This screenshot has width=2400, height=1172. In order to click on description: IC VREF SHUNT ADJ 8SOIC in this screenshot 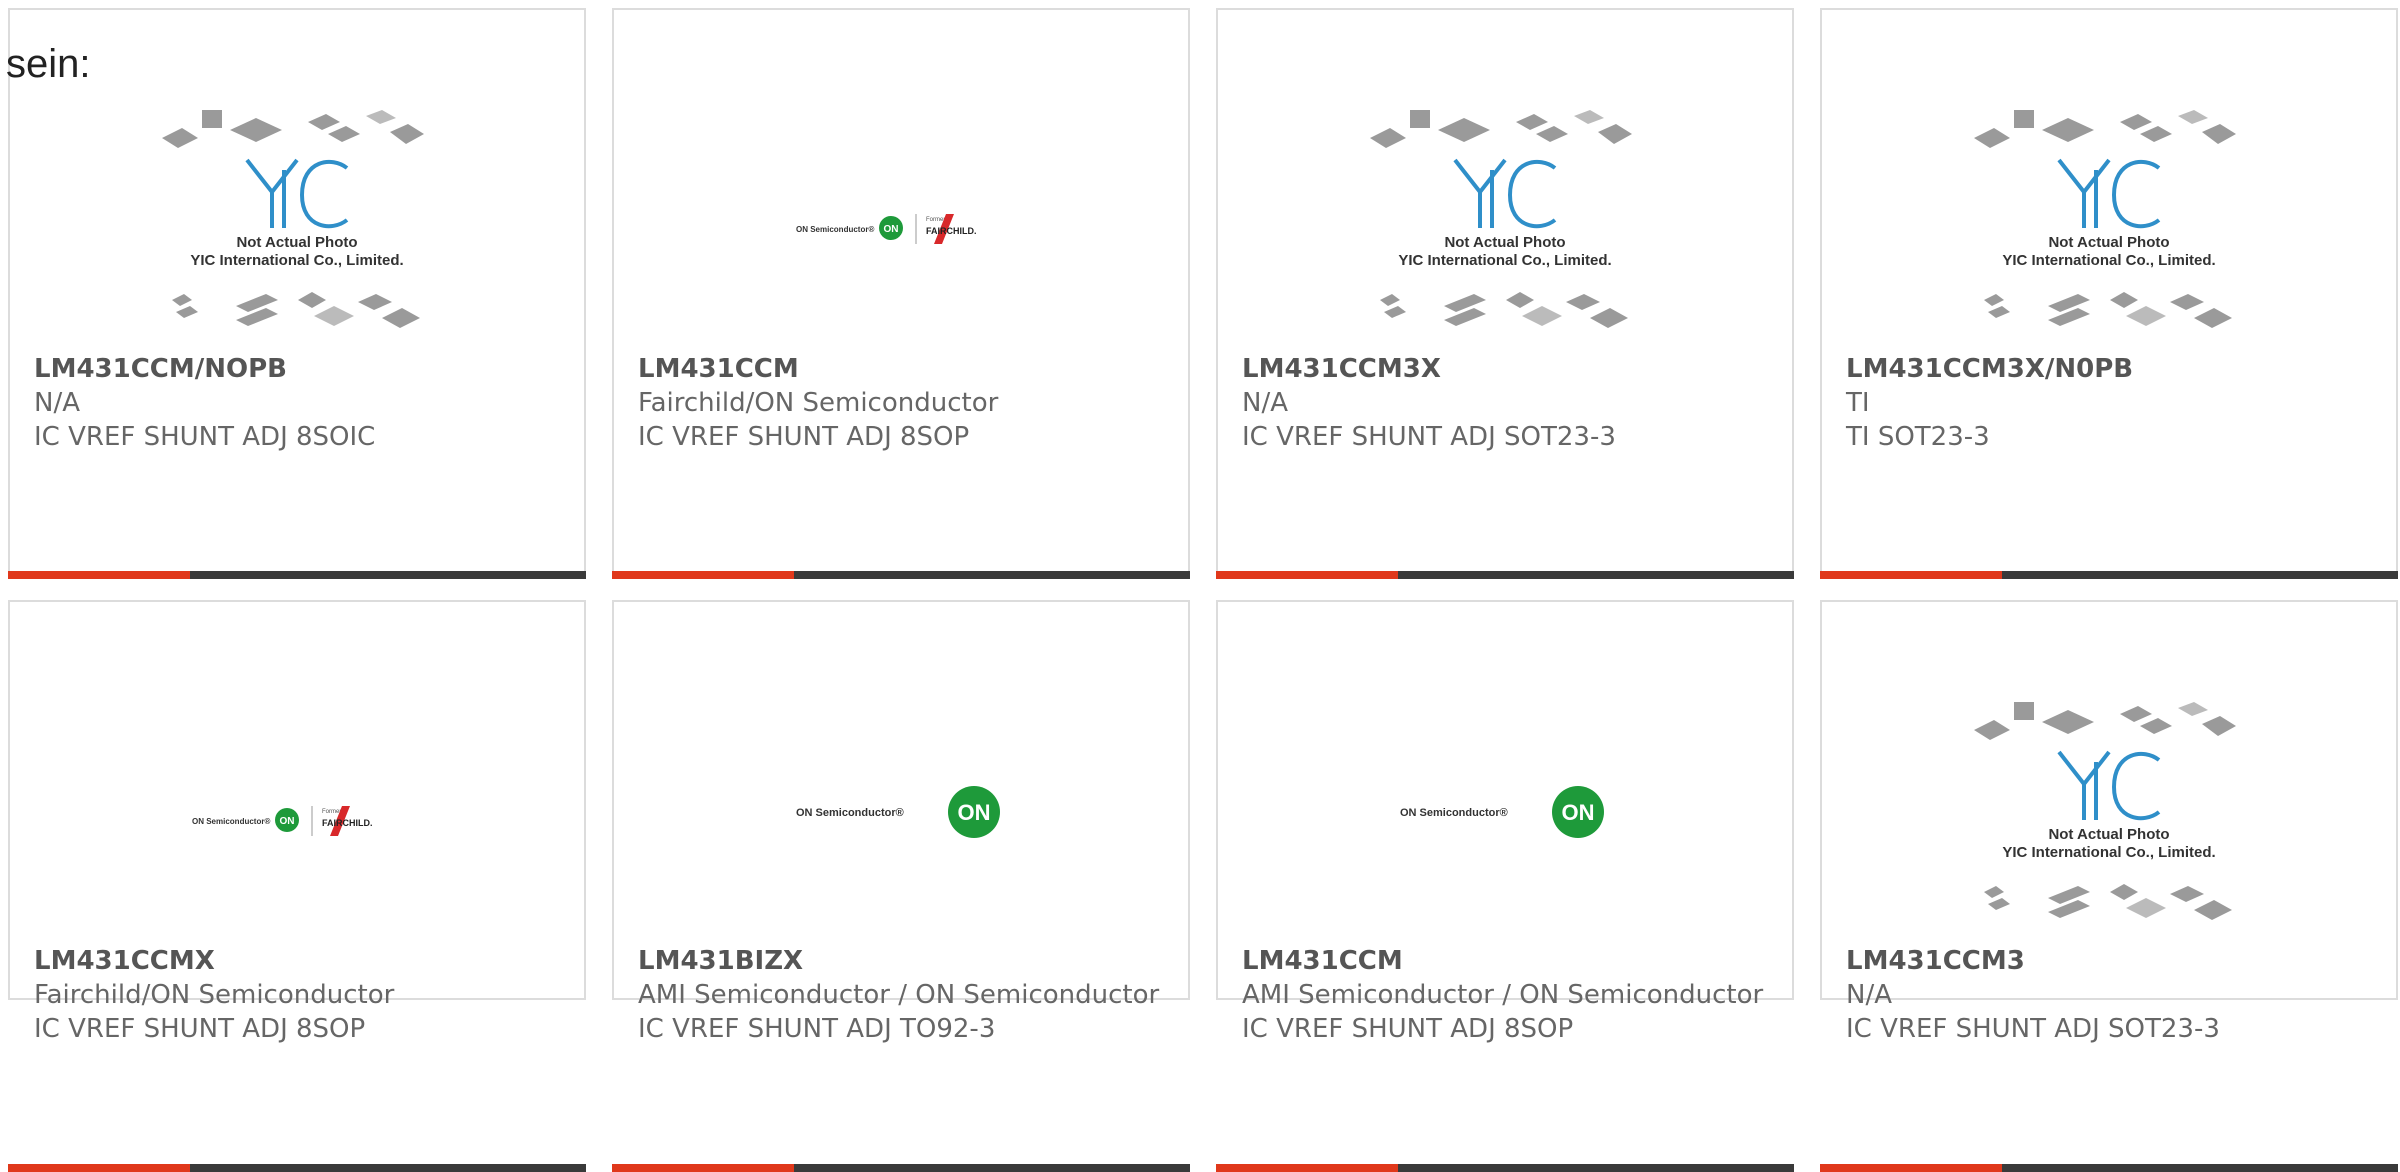, I will do `click(205, 437)`.